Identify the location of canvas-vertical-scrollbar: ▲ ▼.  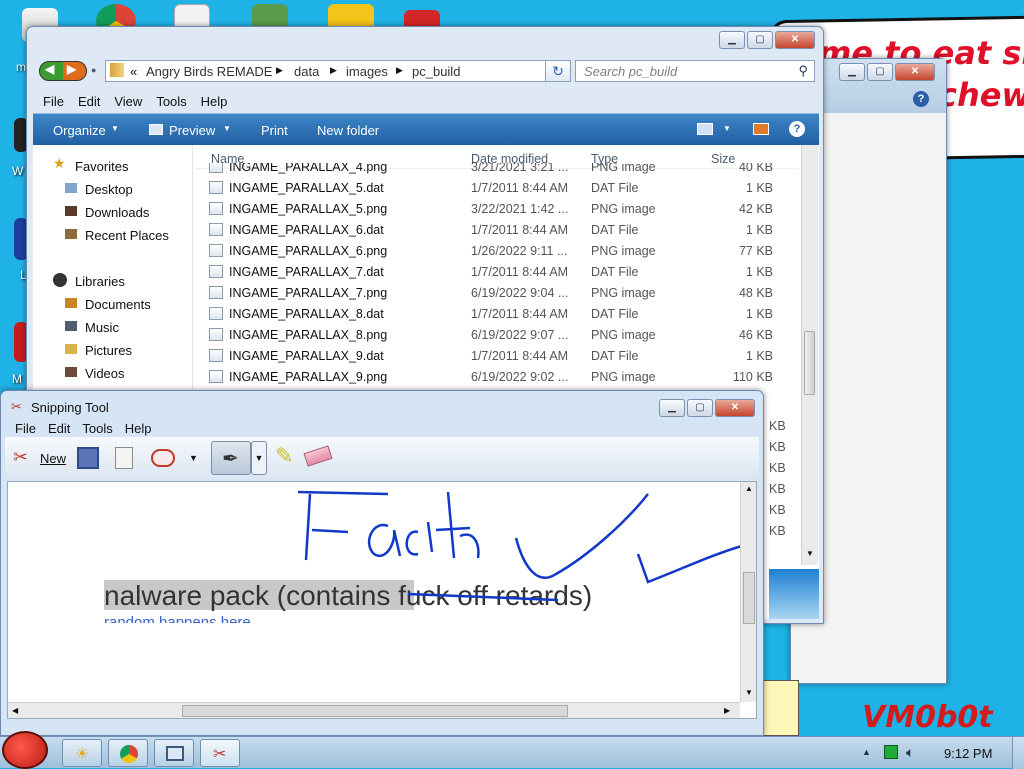
(748, 592).